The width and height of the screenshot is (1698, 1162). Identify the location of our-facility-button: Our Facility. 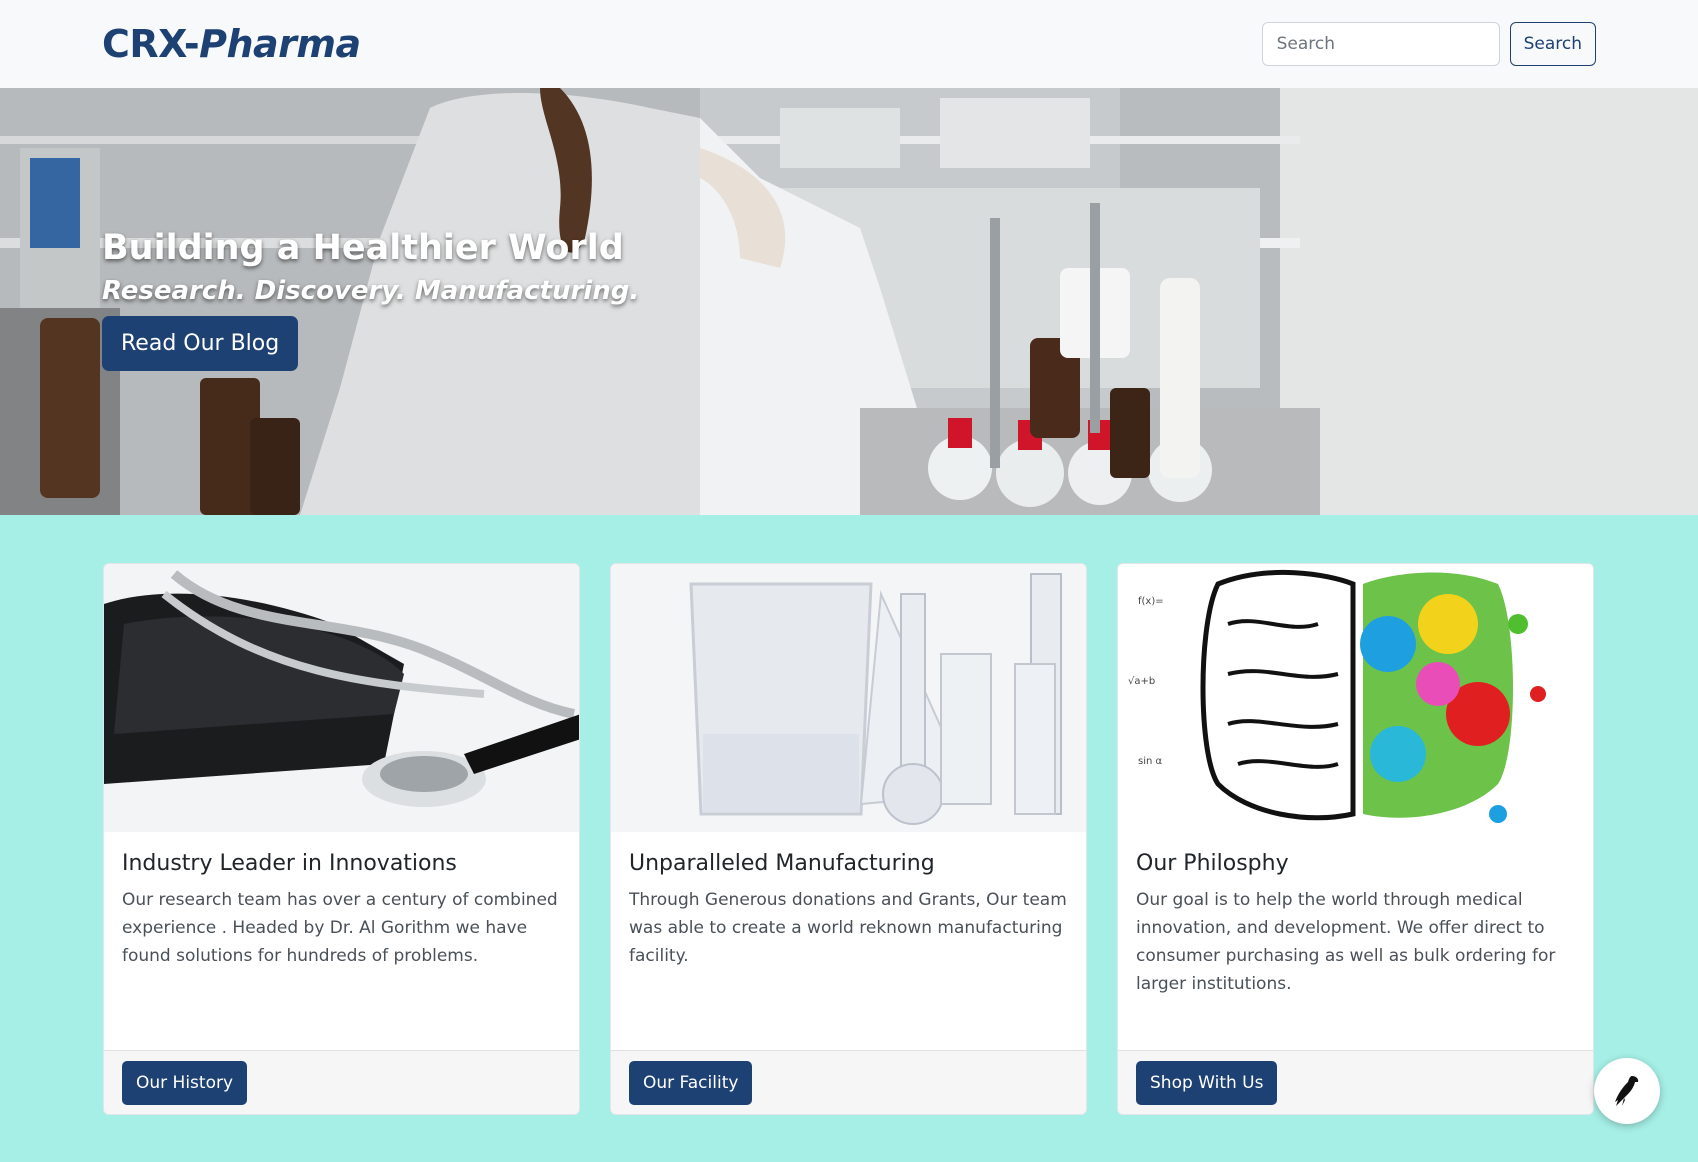
(691, 1083).